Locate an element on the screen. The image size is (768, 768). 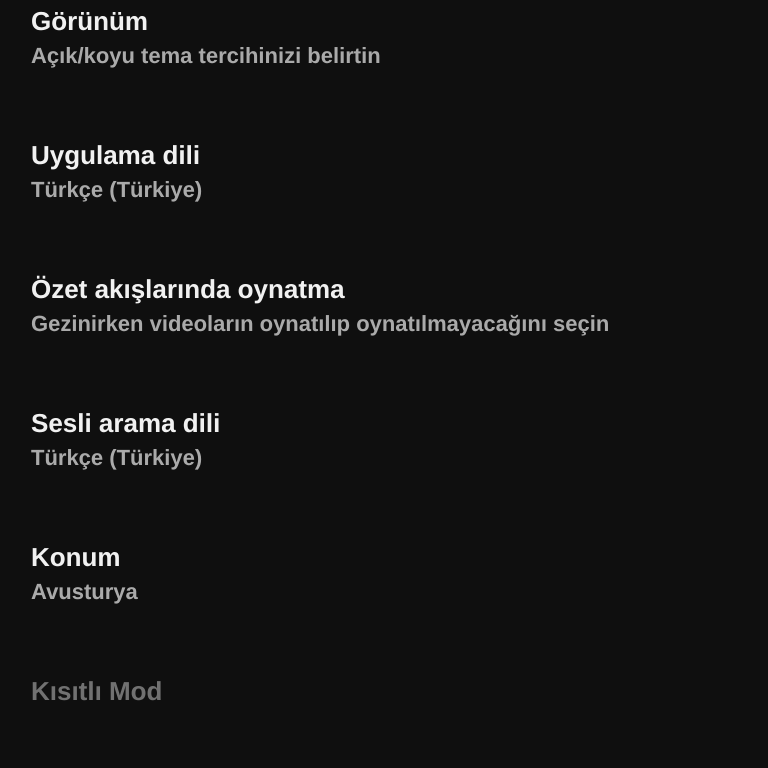
settings-item: Görünüm Açık/koyu tema tercihinizi belirtin is located at coordinates (369, 38).